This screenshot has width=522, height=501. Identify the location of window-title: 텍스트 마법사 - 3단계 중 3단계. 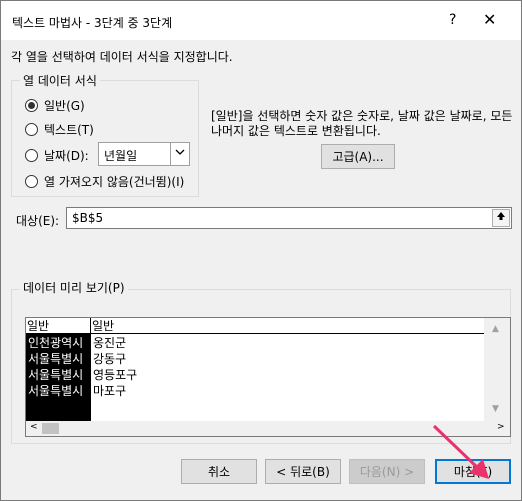
(92, 23).